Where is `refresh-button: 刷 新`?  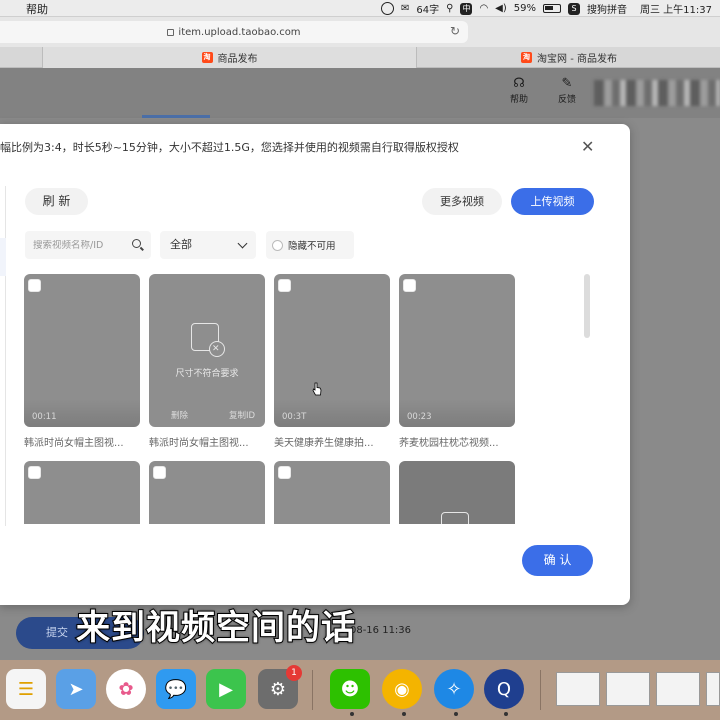 refresh-button: 刷 新 is located at coordinates (56, 201).